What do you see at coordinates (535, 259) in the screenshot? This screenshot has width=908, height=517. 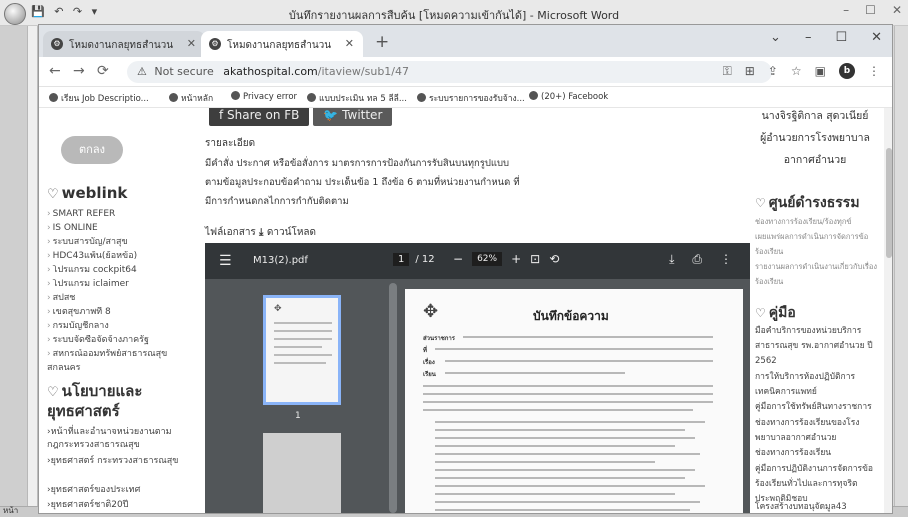 I see `fit-page-icon: ⊡` at bounding box center [535, 259].